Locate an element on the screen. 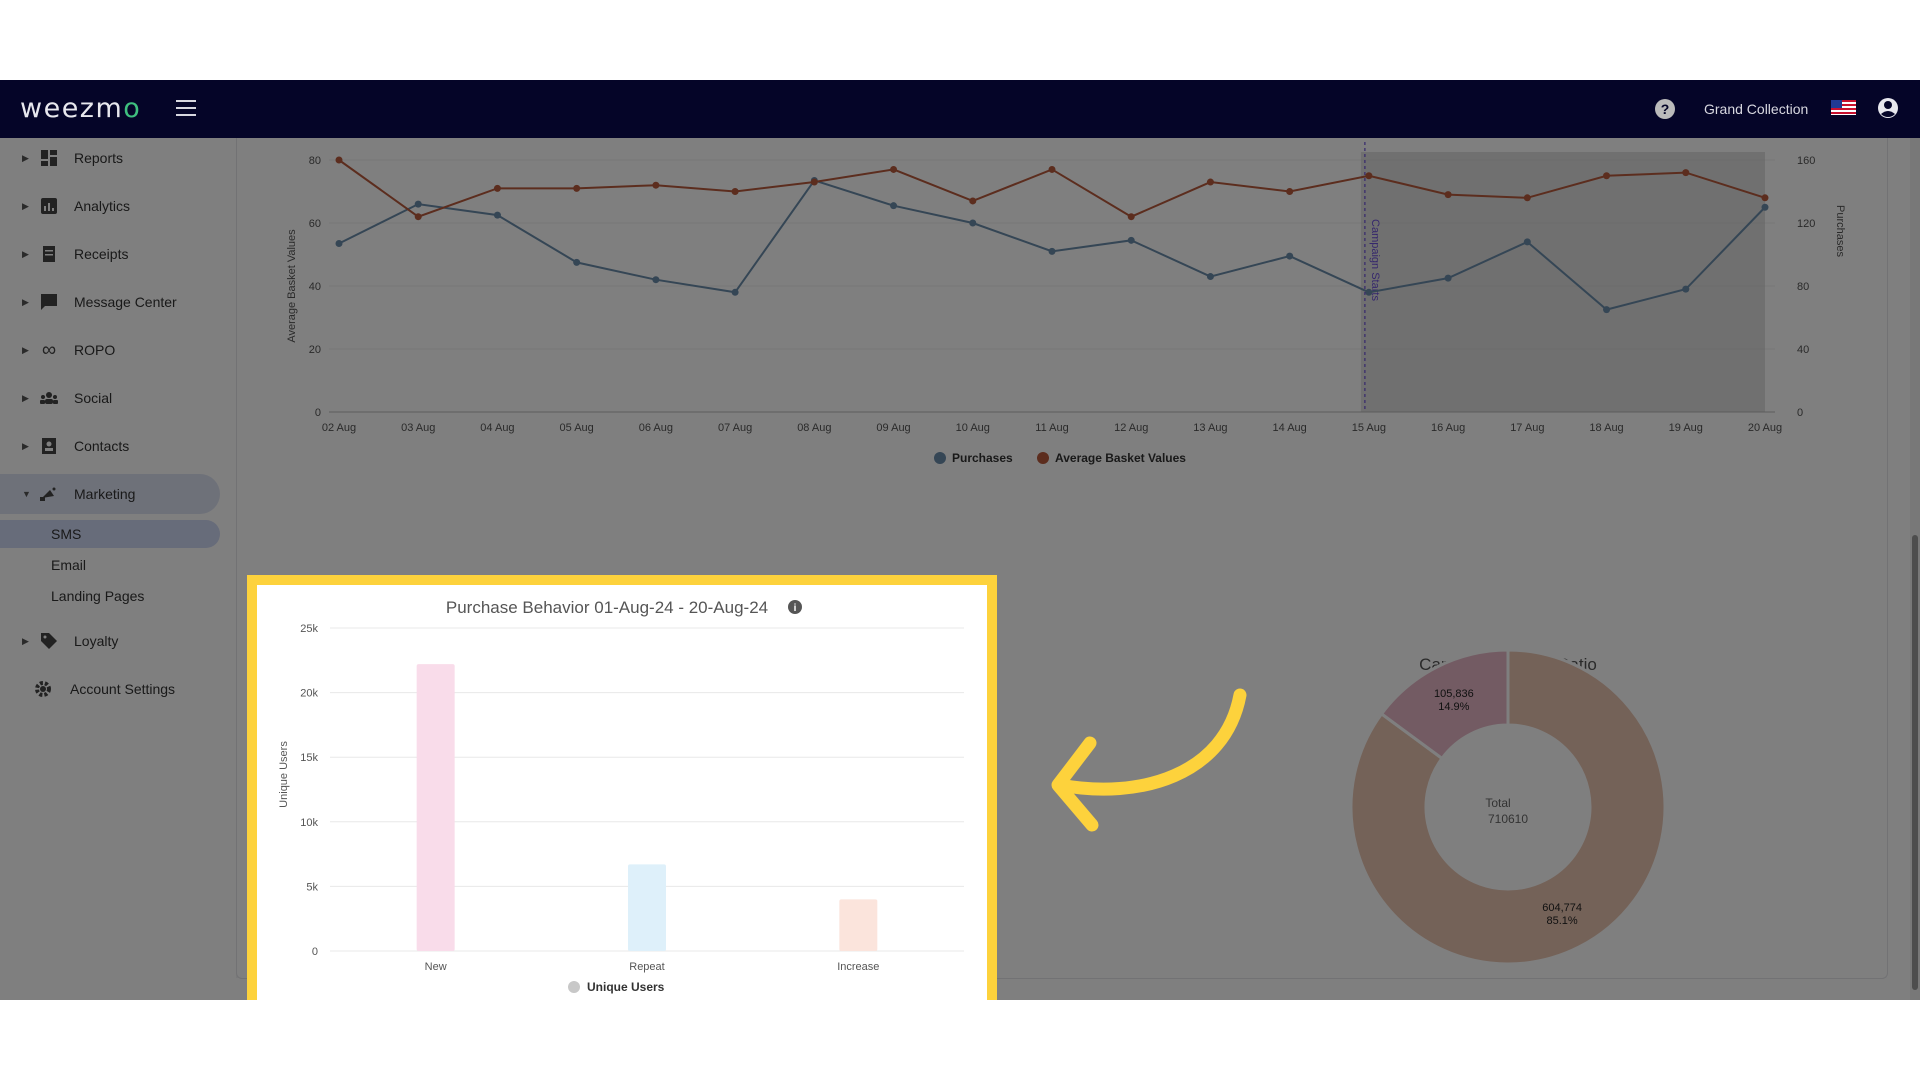 Image resolution: width=1920 pixels, height=1080 pixels. y-axis-label: Average Basket Values is located at coordinates (292, 286).